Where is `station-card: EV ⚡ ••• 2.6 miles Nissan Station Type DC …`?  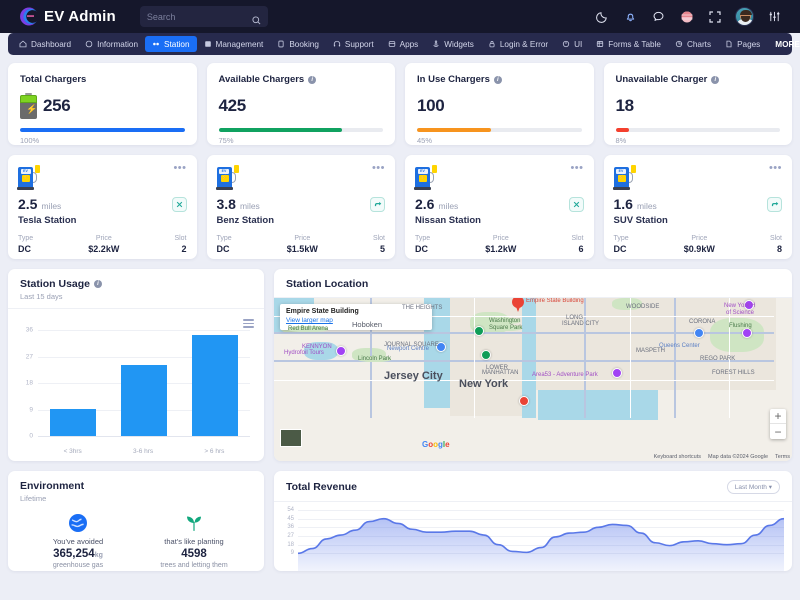 station-card: EV ⚡ ••• 2.6 miles Nissan Station Type DC … is located at coordinates (499, 207).